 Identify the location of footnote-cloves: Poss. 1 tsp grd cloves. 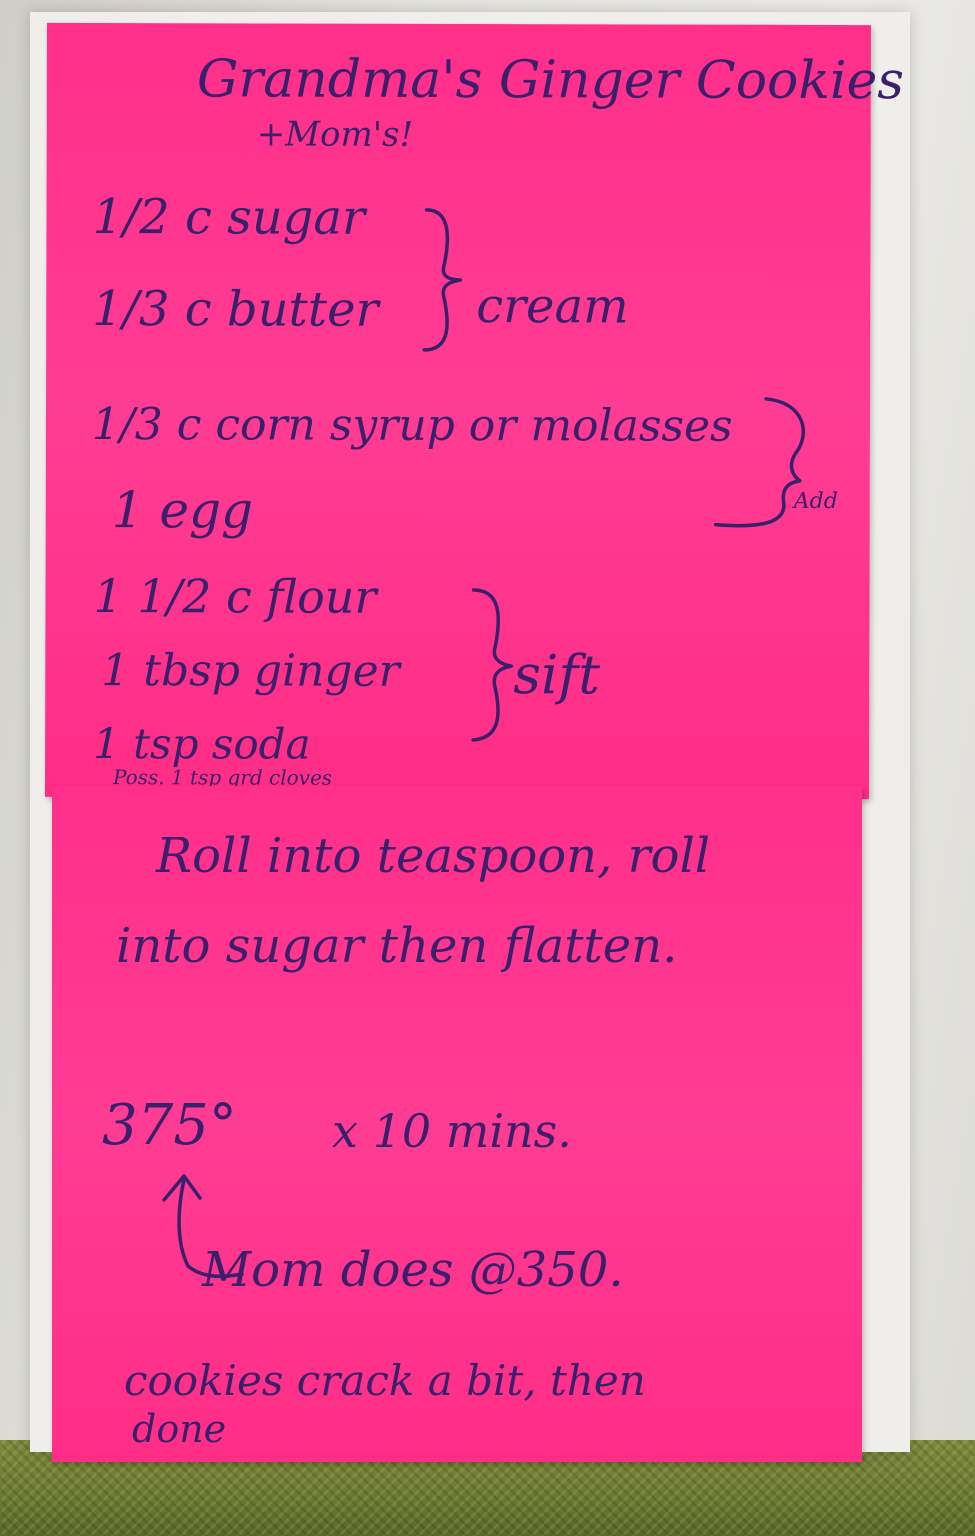
(223, 777).